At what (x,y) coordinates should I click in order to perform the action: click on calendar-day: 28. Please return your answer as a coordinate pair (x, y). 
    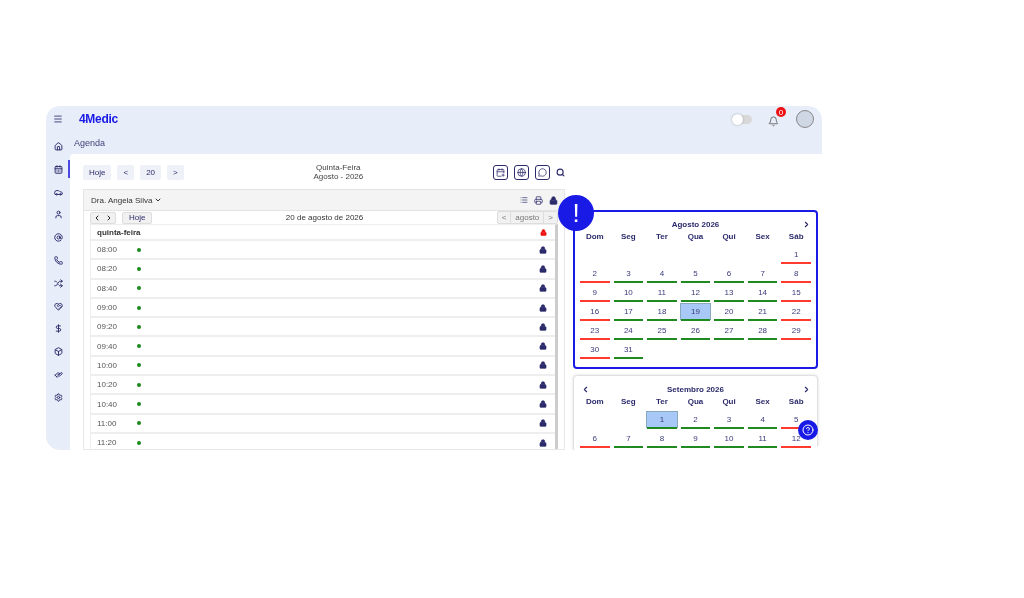
    Looking at the image, I should click on (762, 330).